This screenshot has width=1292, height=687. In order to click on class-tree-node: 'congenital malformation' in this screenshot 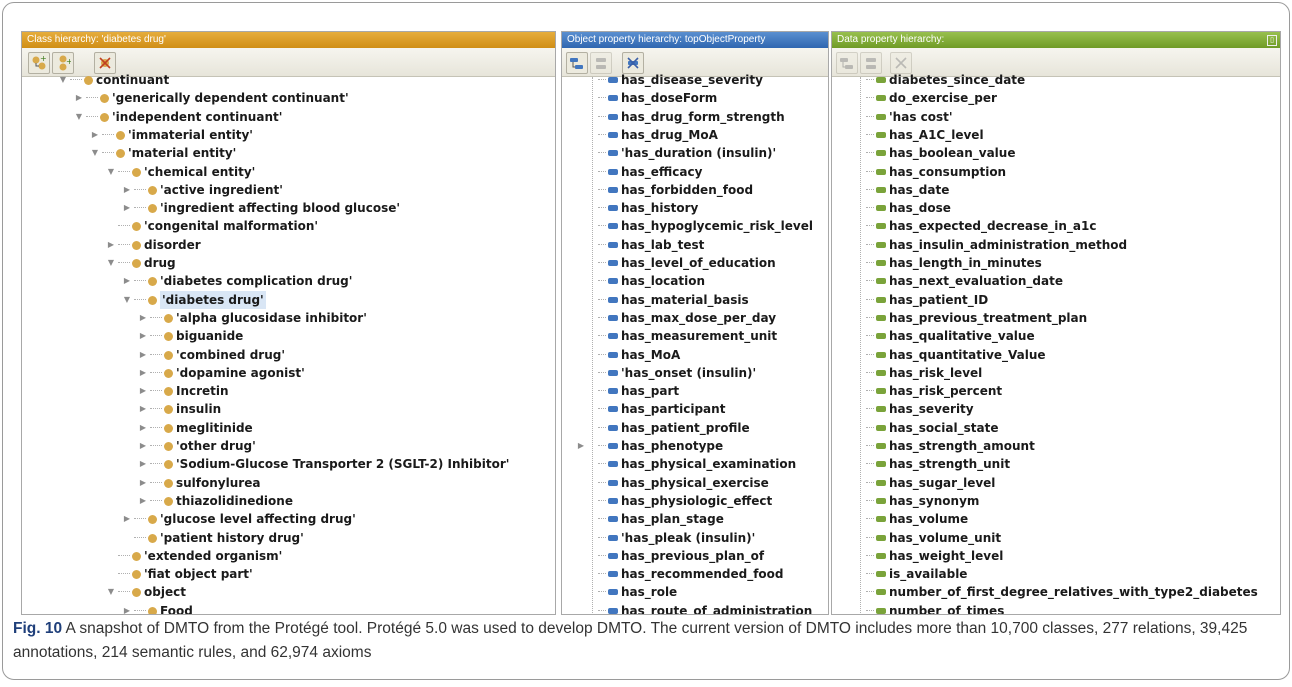, I will do `click(218, 226)`.